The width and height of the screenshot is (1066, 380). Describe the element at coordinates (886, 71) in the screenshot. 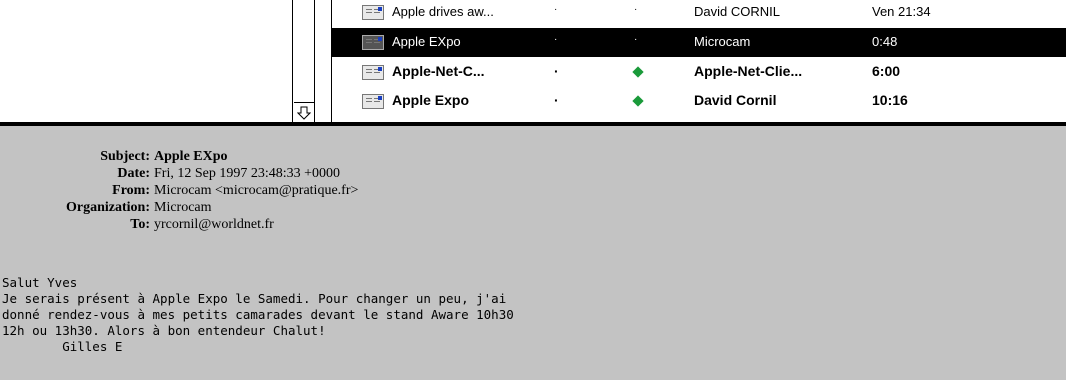

I see `message-date: 6:00` at that location.